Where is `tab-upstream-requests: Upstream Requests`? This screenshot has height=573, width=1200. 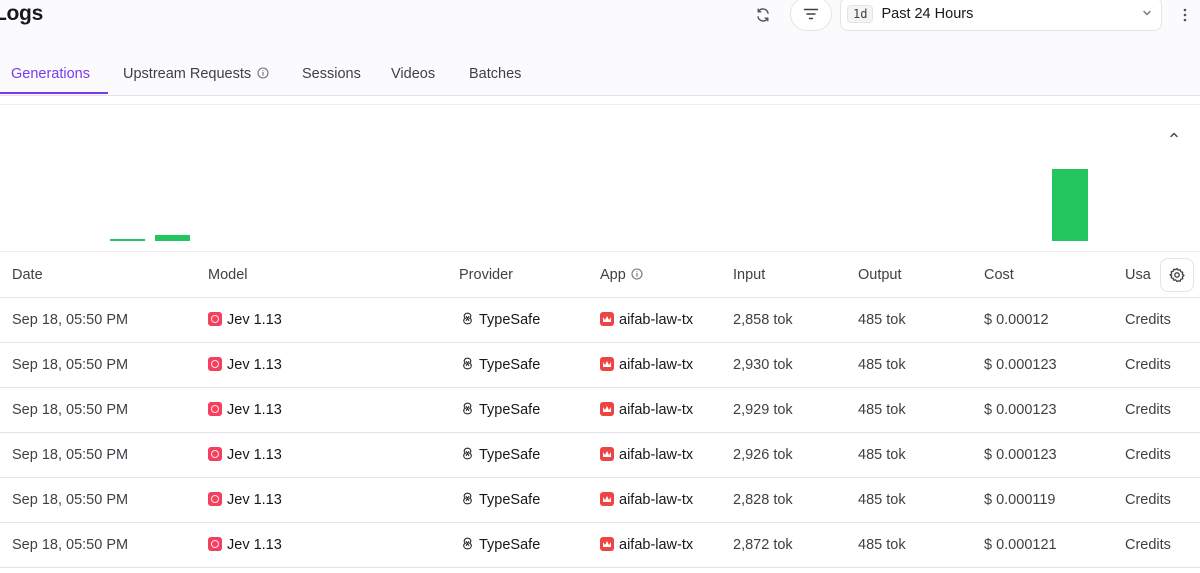
tab-upstream-requests: Upstream Requests is located at coordinates (196, 75).